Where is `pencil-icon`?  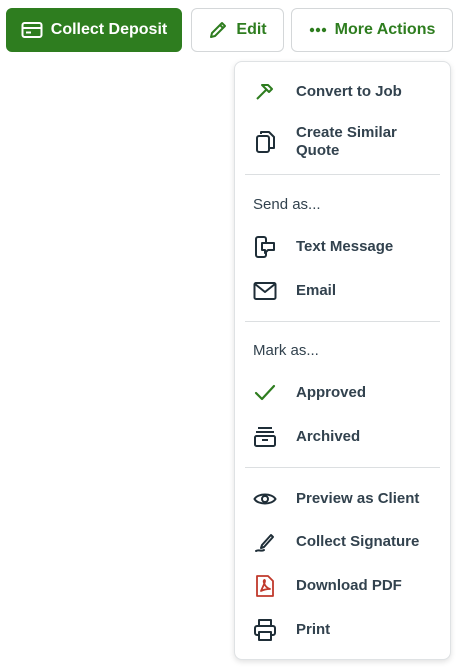
pencil-icon is located at coordinates (218, 30).